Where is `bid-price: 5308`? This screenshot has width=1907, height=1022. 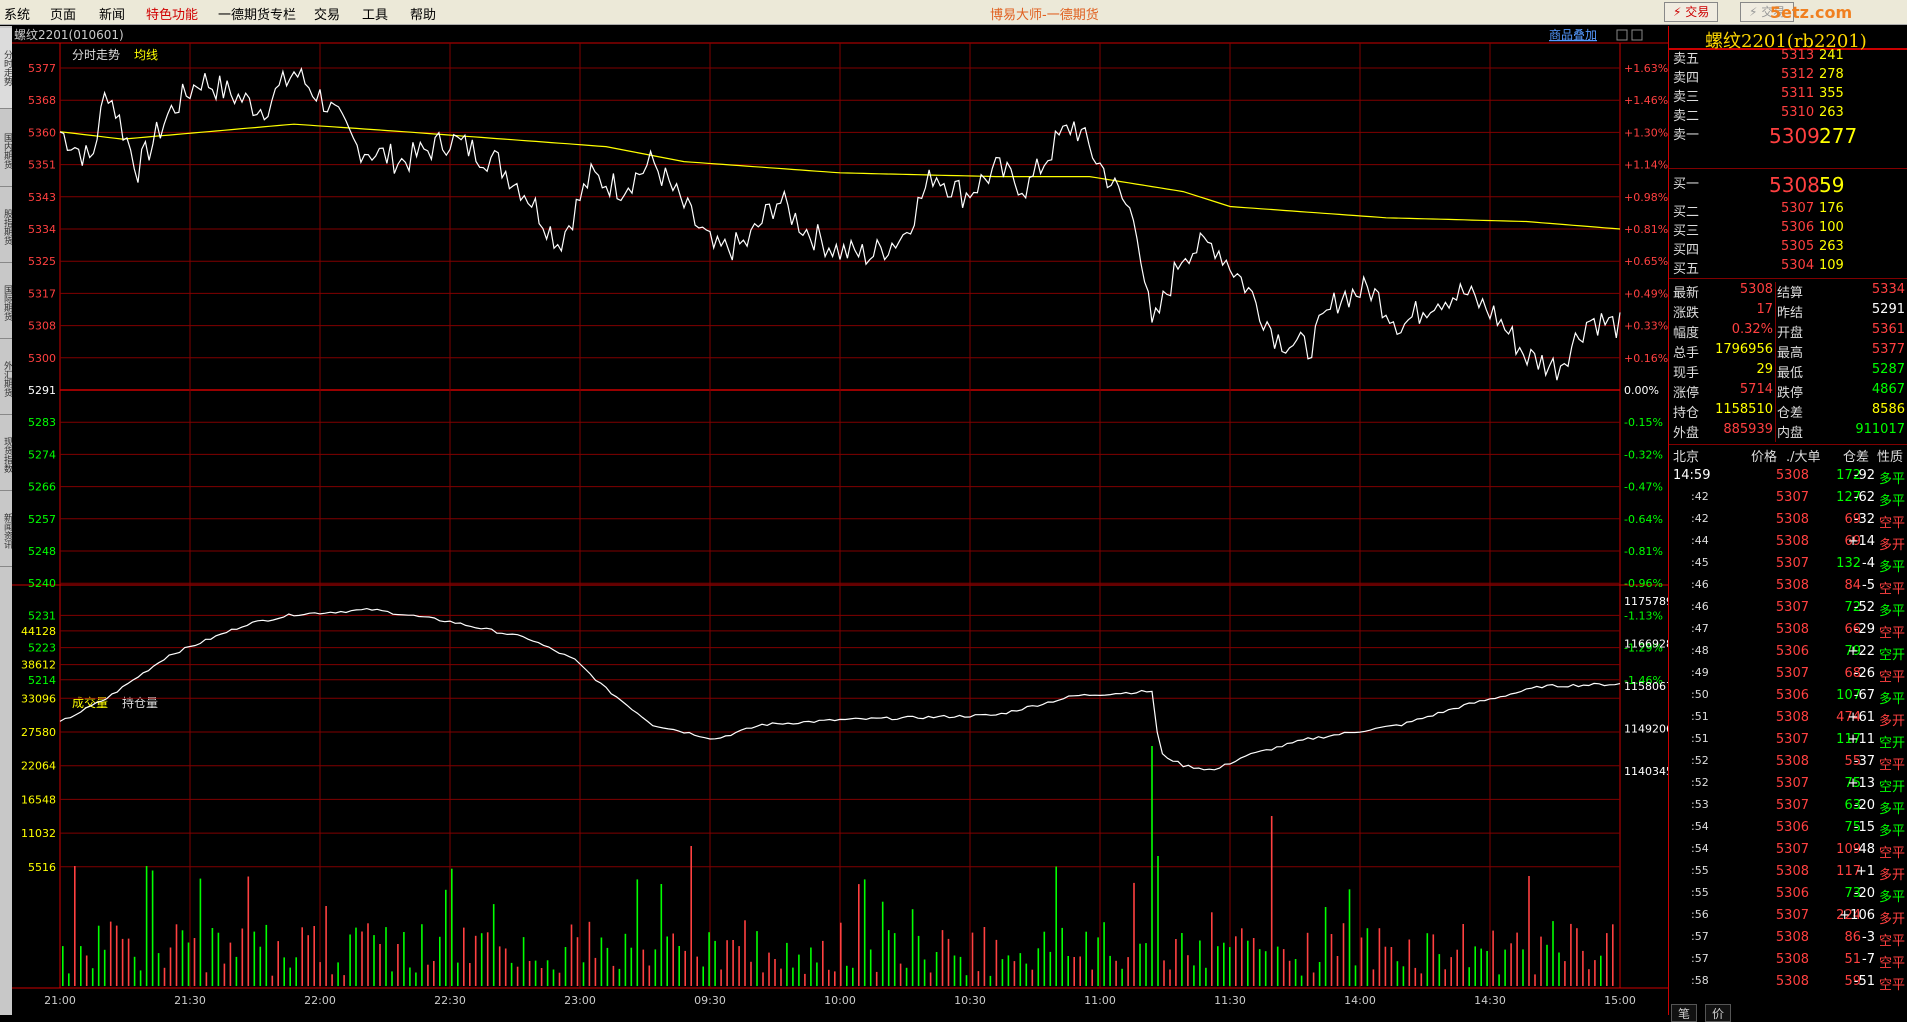
bid-price: 5308 is located at coordinates (1794, 185).